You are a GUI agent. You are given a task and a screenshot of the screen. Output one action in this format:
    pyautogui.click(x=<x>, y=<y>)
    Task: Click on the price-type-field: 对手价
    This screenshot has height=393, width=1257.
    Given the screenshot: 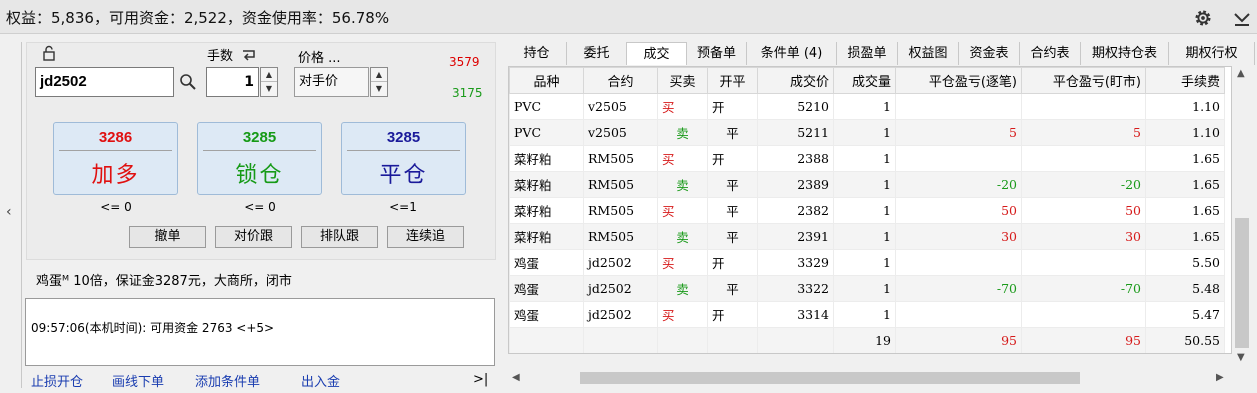 What is the action you would take?
    pyautogui.click(x=331, y=82)
    